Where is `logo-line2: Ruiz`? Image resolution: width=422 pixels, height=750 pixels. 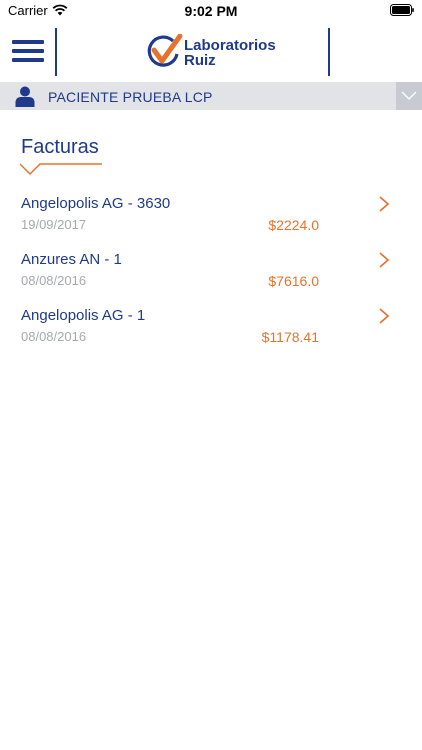
logo-line2: Ruiz is located at coordinates (200, 60).